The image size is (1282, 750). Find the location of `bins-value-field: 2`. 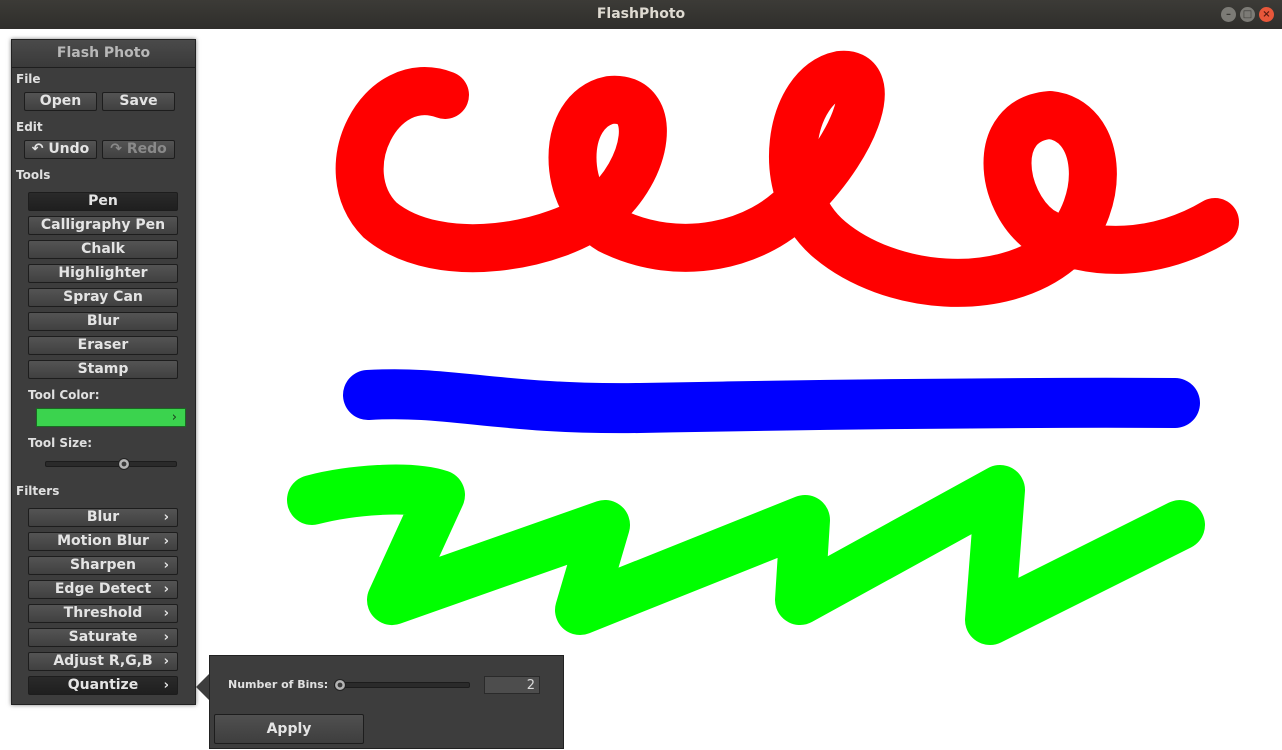

bins-value-field: 2 is located at coordinates (512, 685).